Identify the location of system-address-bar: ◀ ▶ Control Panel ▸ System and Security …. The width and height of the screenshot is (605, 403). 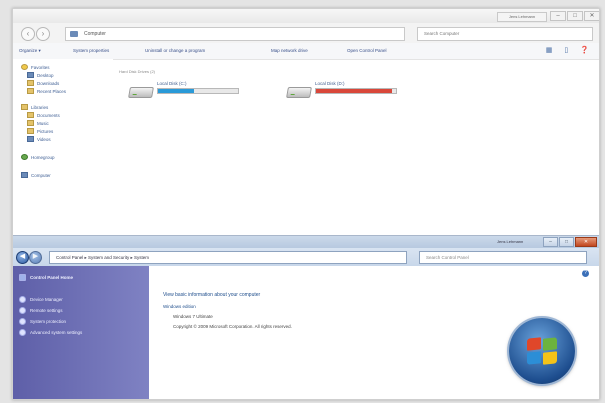
(306, 257).